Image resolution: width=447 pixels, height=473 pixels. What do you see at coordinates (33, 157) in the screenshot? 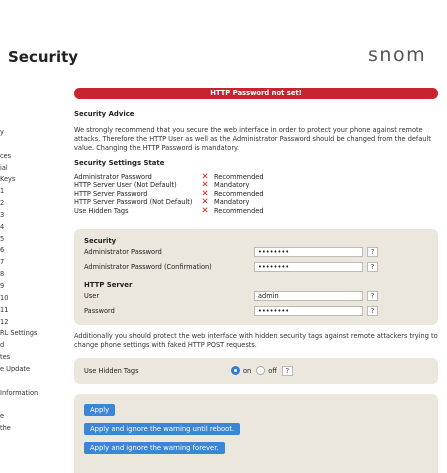
I see `sidebar-item: ces` at bounding box center [33, 157].